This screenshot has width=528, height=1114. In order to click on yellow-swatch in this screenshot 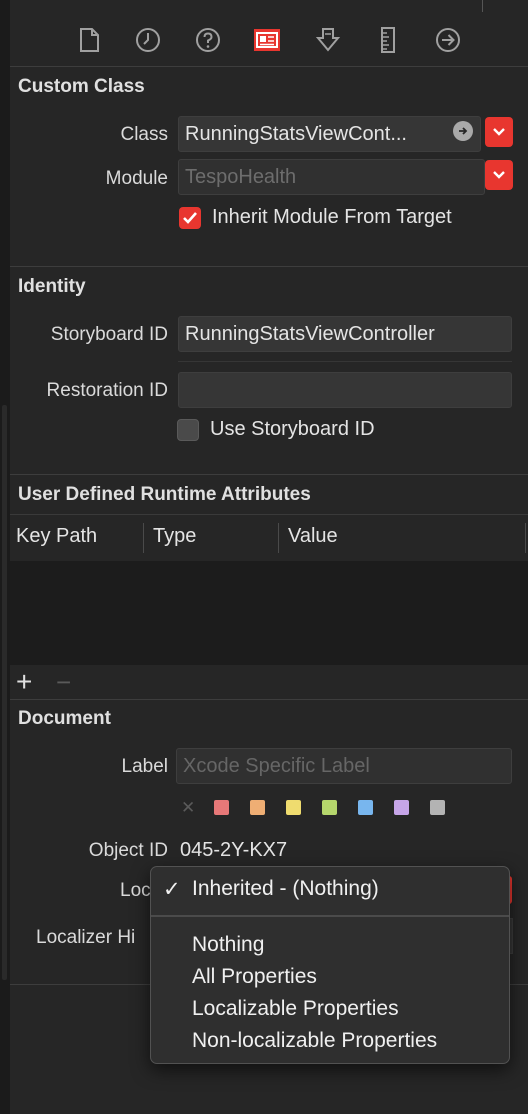, I will do `click(293, 807)`.